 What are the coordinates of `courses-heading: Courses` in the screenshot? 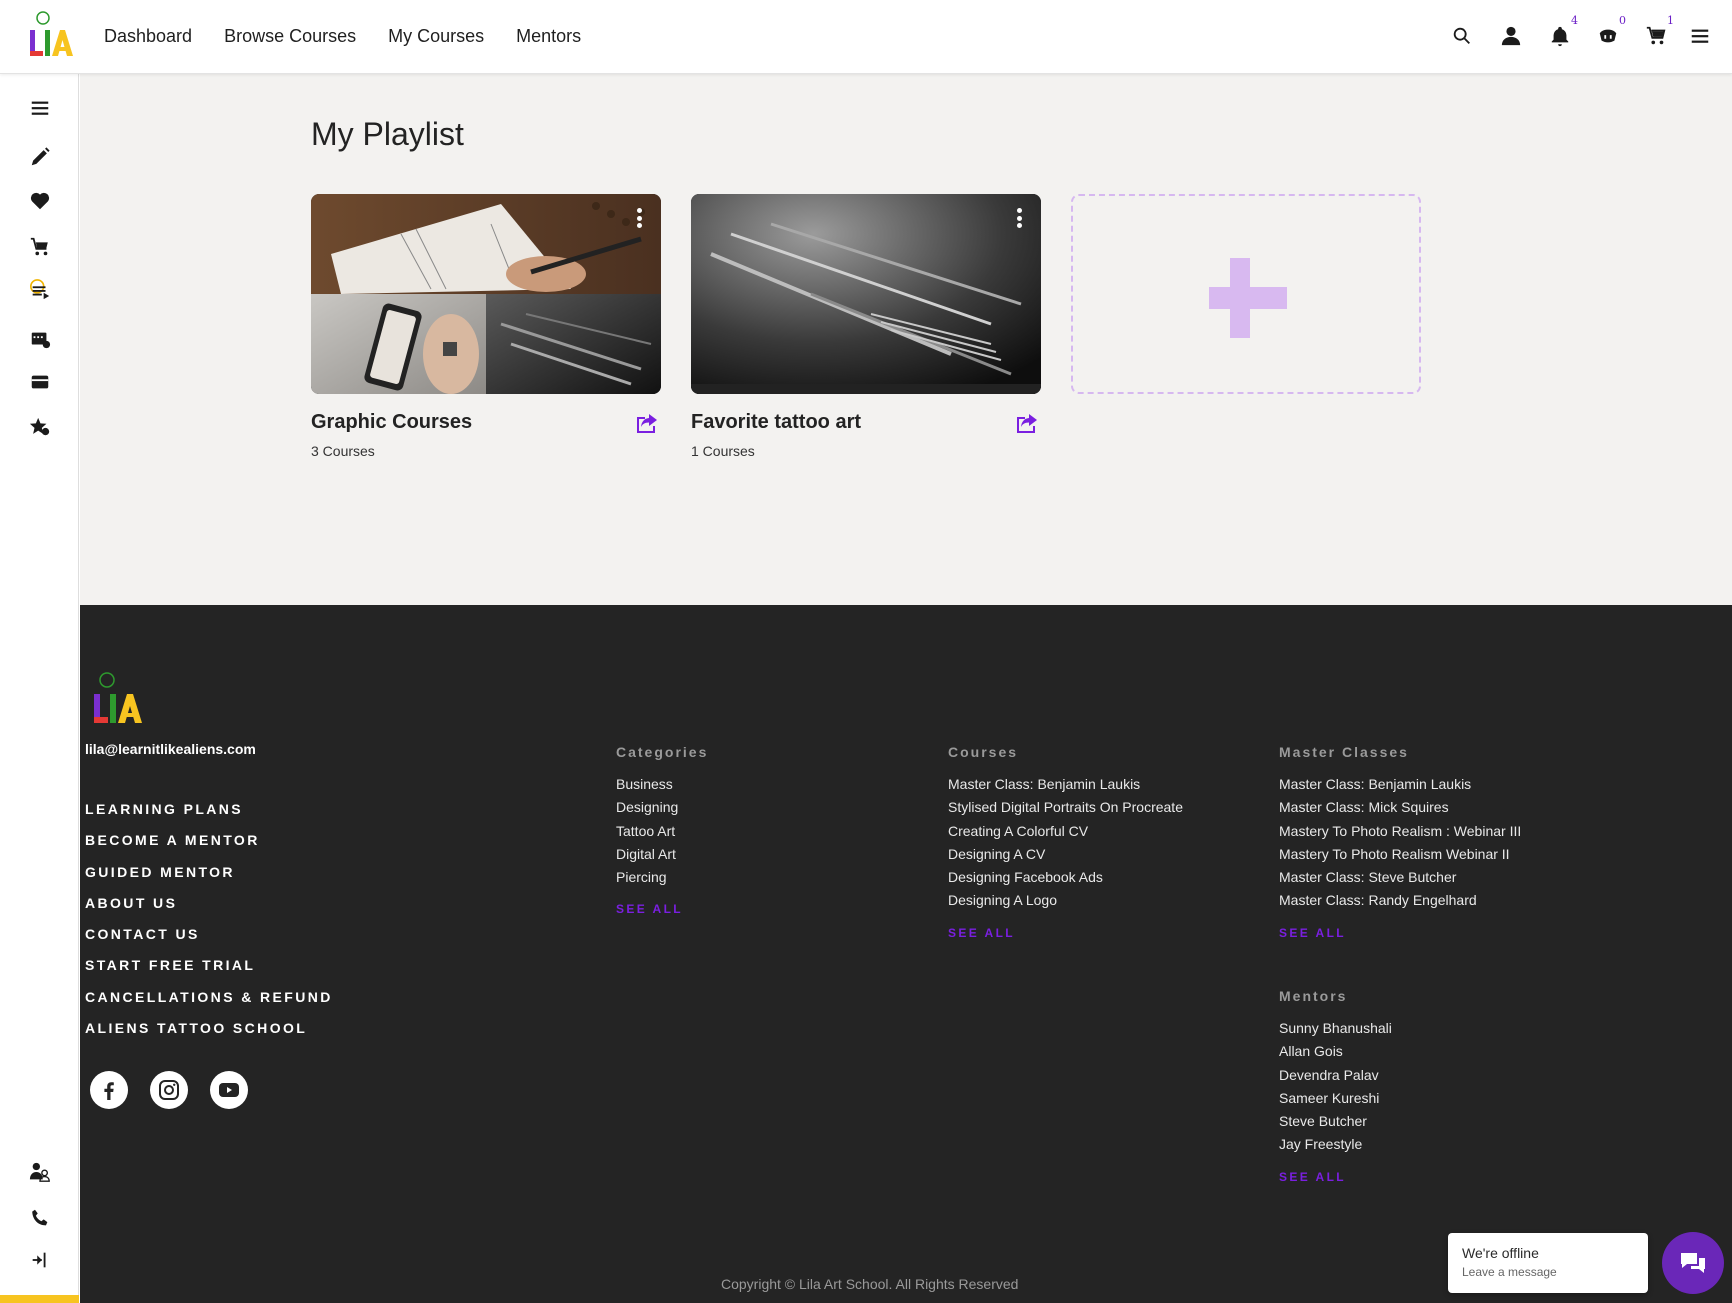 It's located at (983, 752).